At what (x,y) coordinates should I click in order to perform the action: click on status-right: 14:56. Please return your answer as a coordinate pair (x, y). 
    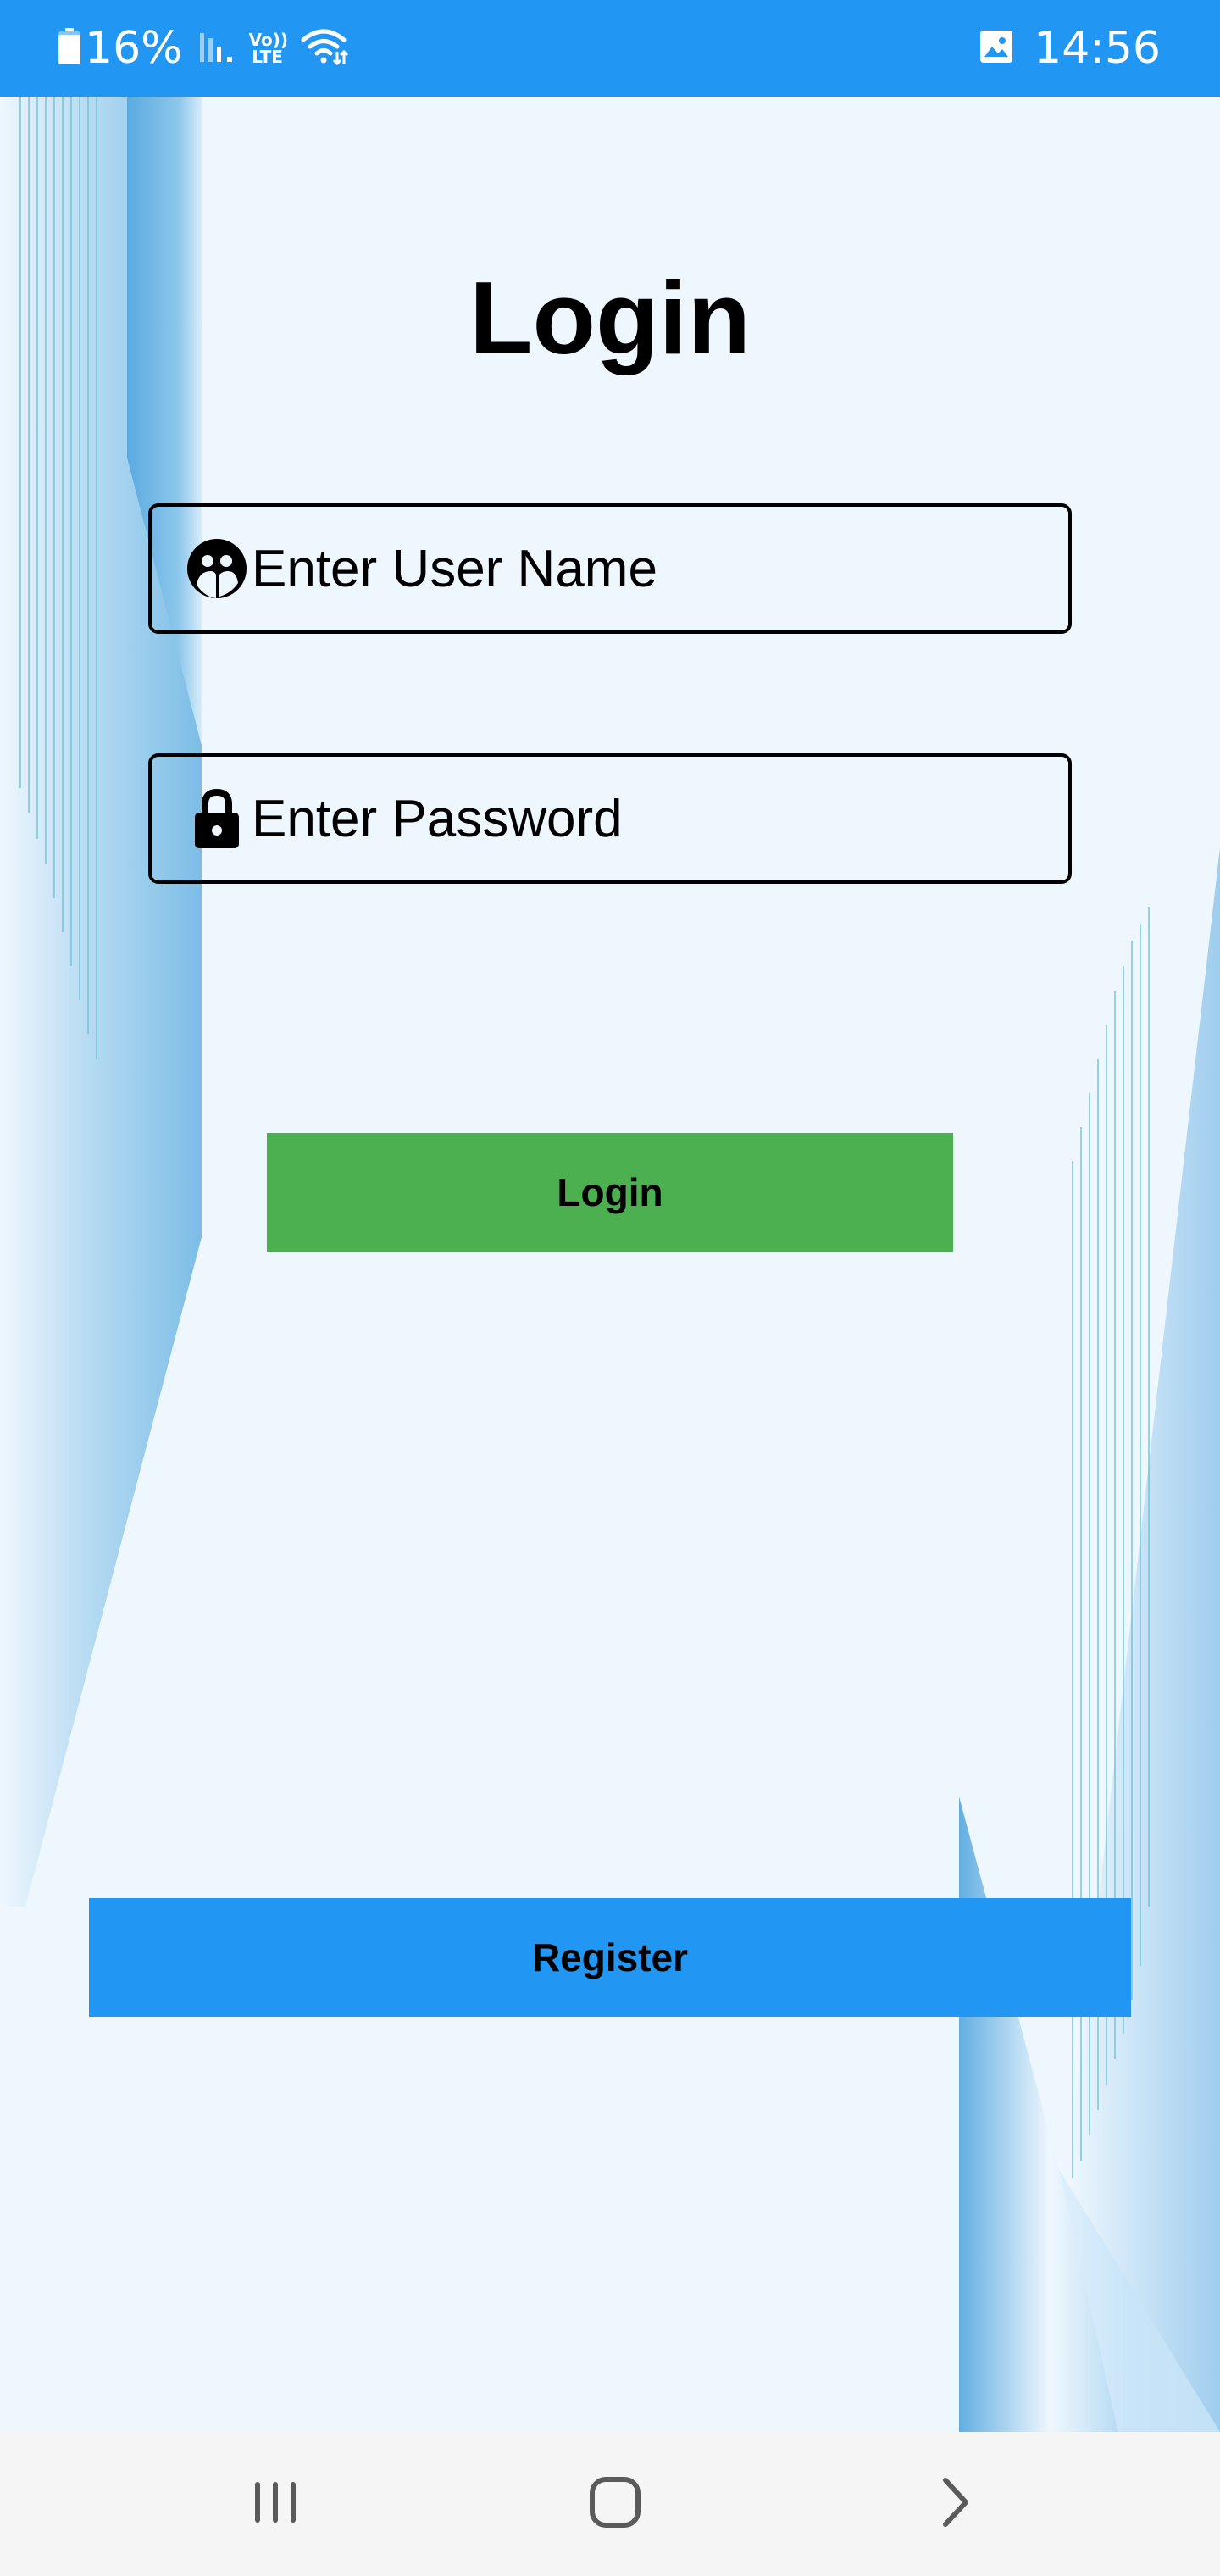
    Looking at the image, I should click on (1070, 48).